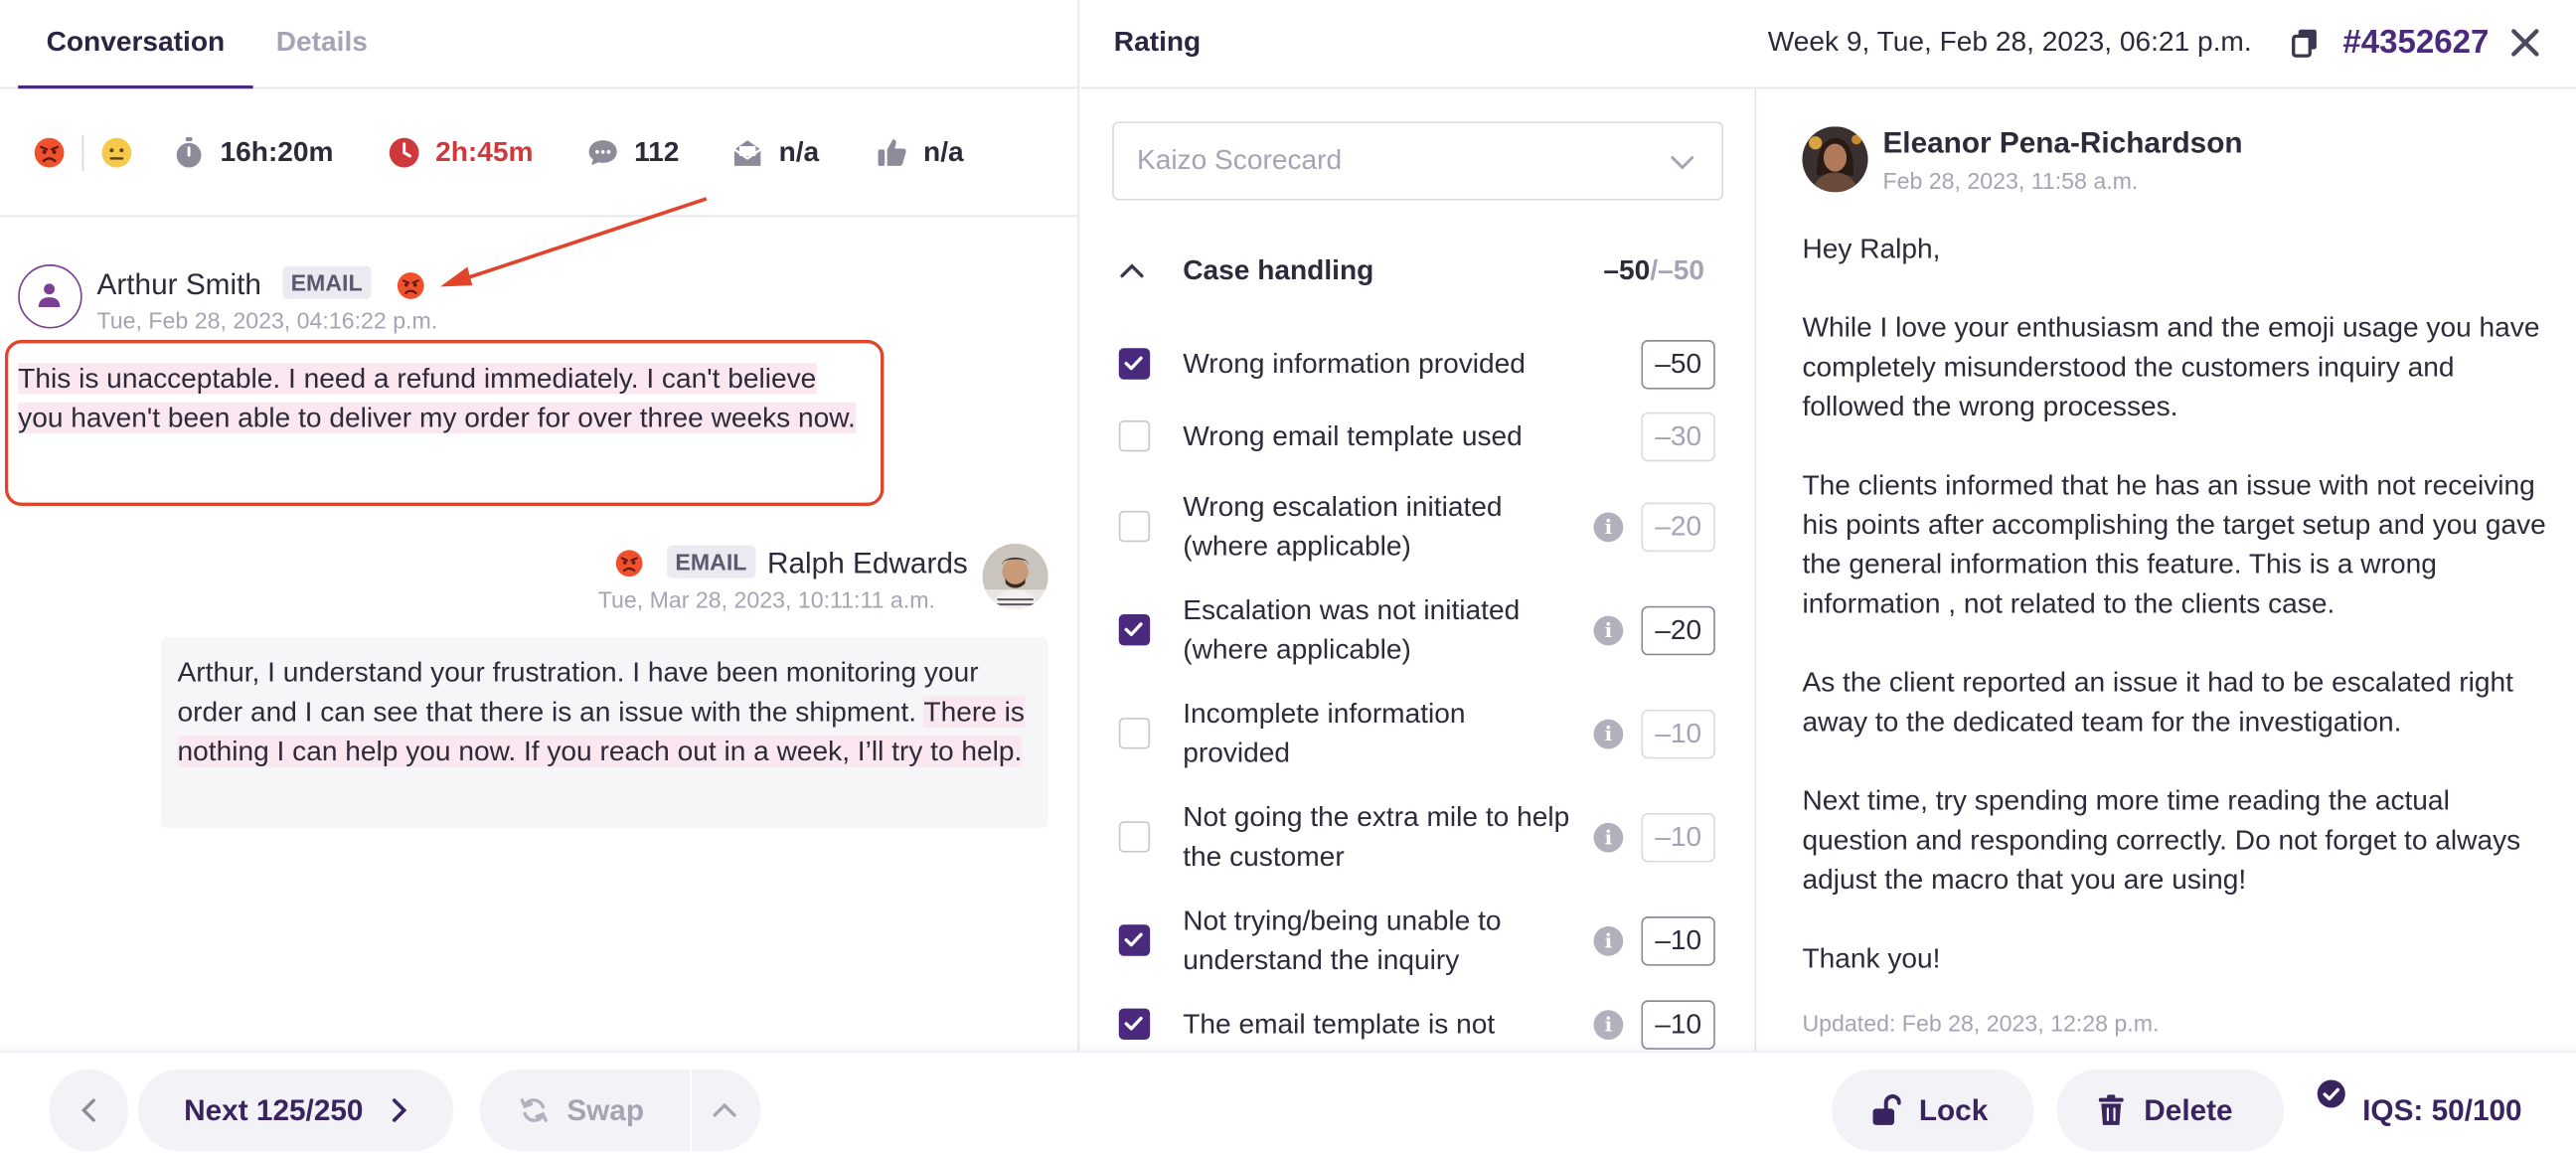  What do you see at coordinates (2442, 1110) in the screenshot?
I see `iqs-score: IQS: 50/100` at bounding box center [2442, 1110].